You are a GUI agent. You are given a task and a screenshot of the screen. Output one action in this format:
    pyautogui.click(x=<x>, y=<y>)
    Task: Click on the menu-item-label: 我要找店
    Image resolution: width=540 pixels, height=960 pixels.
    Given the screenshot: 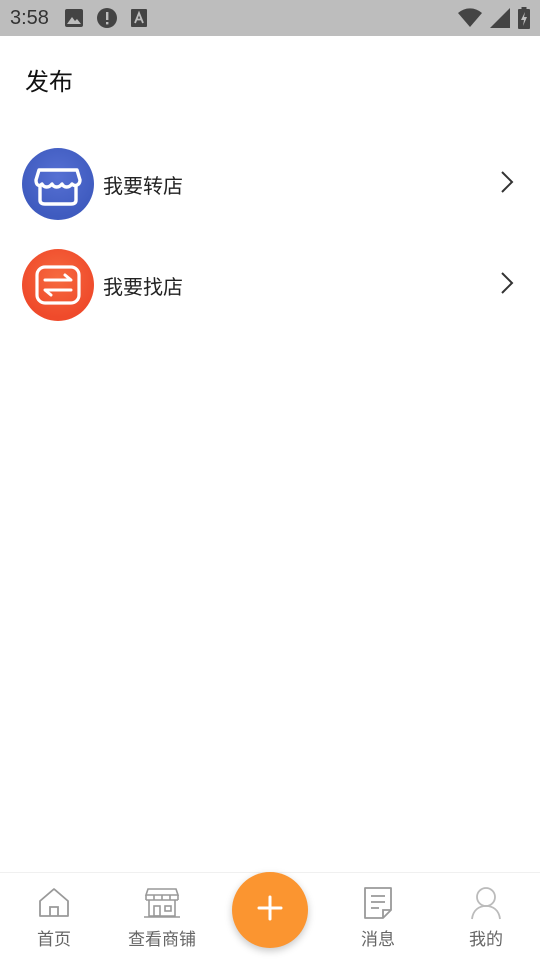 What is the action you would take?
    pyautogui.click(x=143, y=286)
    